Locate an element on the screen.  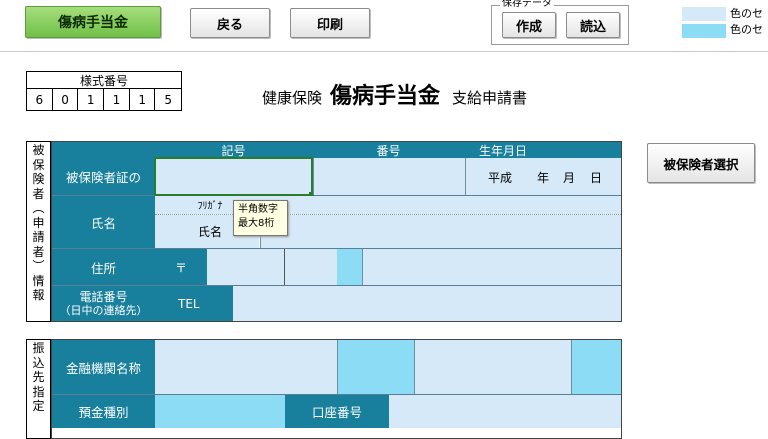
bango-input is located at coordinates (389, 176).